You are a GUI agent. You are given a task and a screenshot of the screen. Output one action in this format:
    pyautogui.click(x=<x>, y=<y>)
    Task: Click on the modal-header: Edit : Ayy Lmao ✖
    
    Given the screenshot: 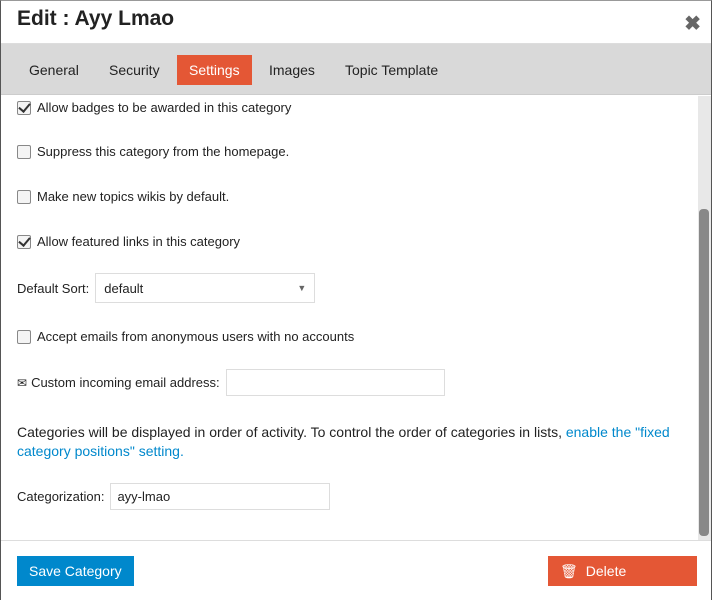 What is the action you would take?
    pyautogui.click(x=356, y=22)
    